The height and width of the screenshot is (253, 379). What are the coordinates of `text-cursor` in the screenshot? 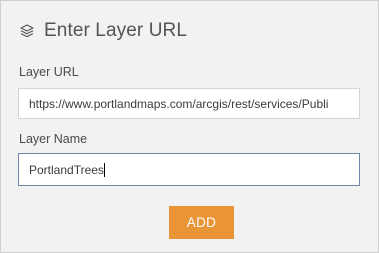 It's located at (104, 169).